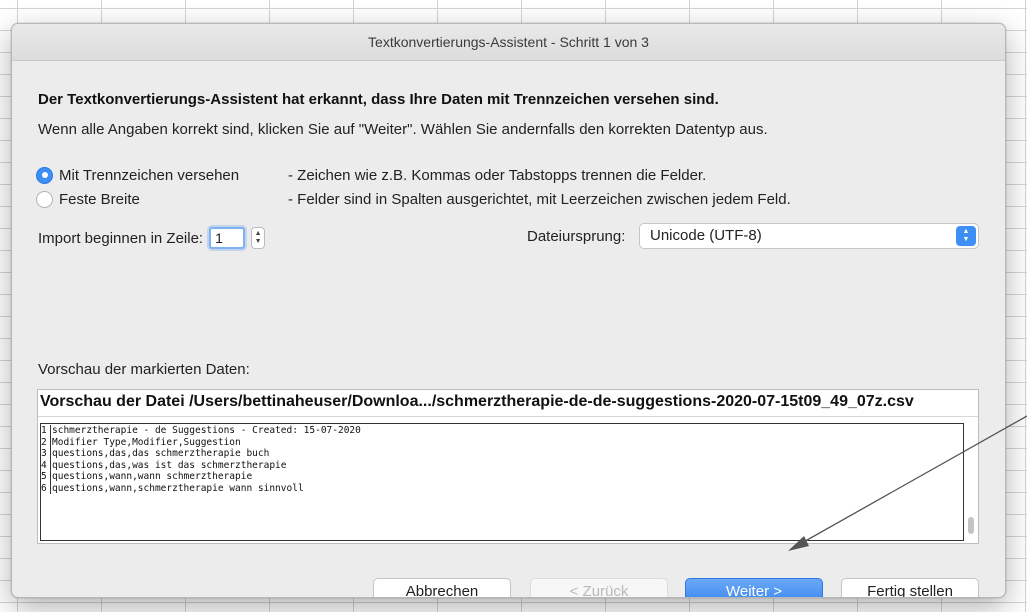 The image size is (1027, 612). Describe the element at coordinates (44, 175) in the screenshot. I see `radio-delimited` at that location.